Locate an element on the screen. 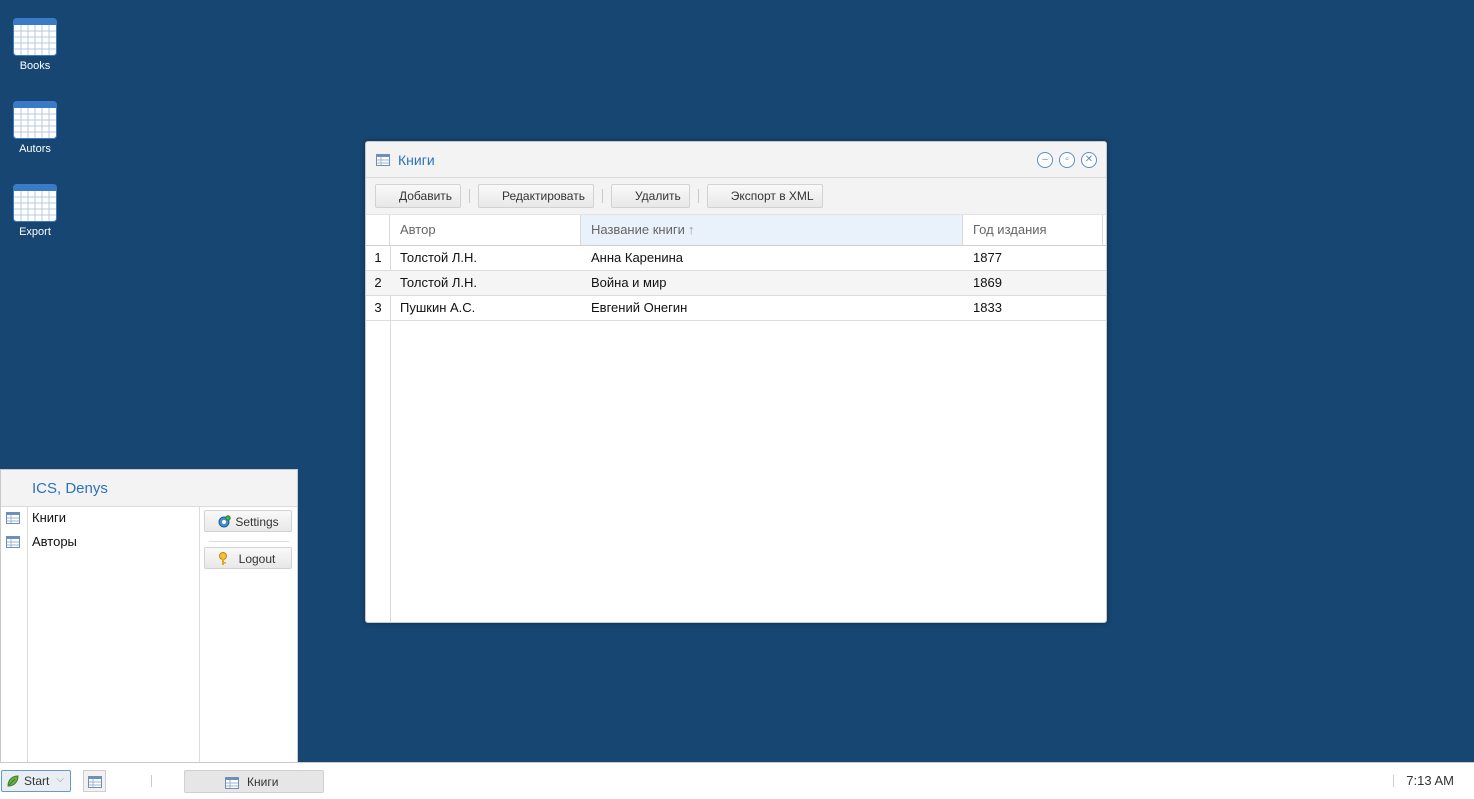 Image resolution: width=1474 pixels, height=799 pixels. cell-year: 1833 is located at coordinates (987, 307).